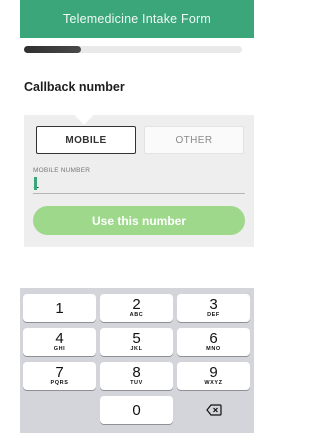 This screenshot has height=433, width=320. I want to click on mobile-number-label: MOBILE NUMBER, so click(62, 170).